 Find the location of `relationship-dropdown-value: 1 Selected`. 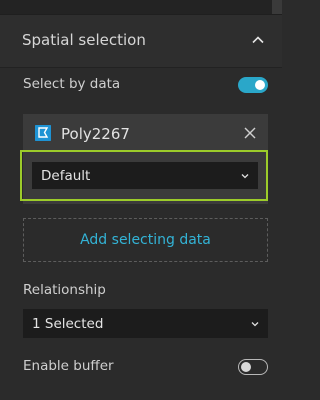

relationship-dropdown-value: 1 Selected is located at coordinates (68, 323).